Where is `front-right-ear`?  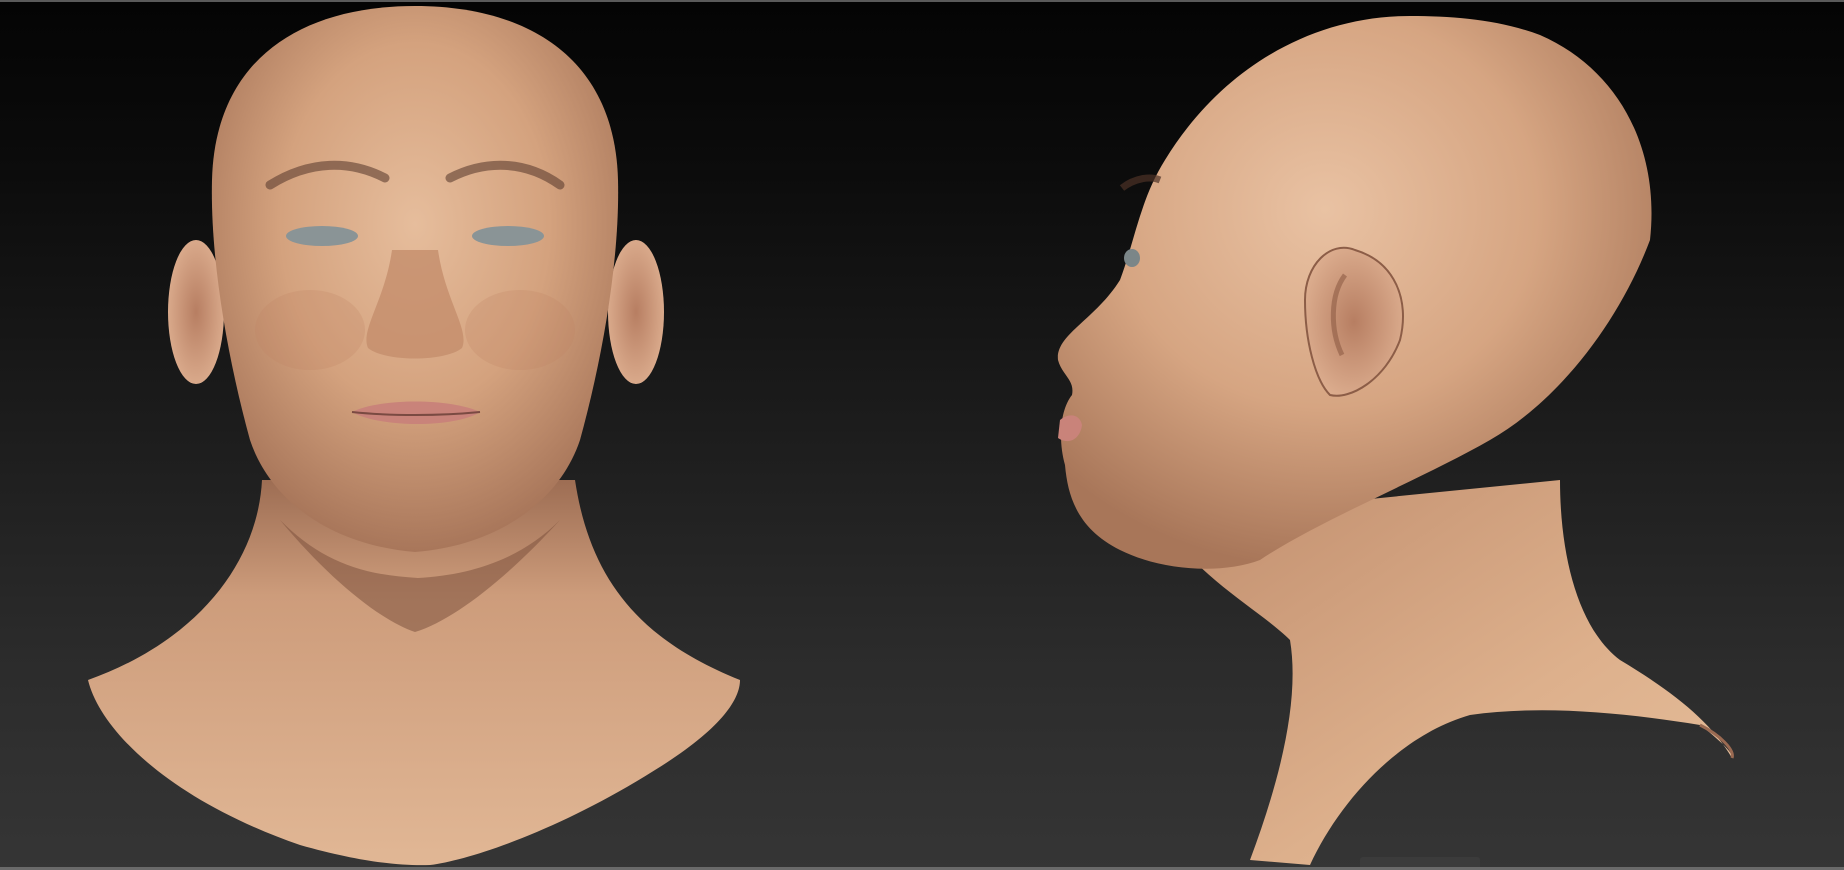
front-right-ear is located at coordinates (636, 312).